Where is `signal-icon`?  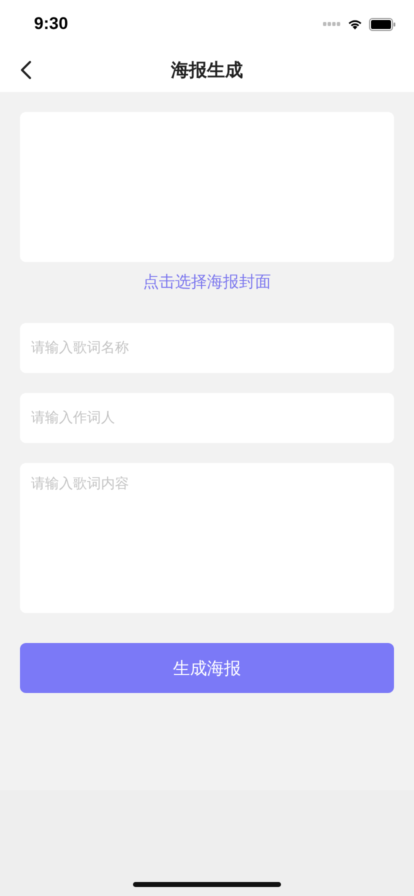
signal-icon is located at coordinates (332, 24).